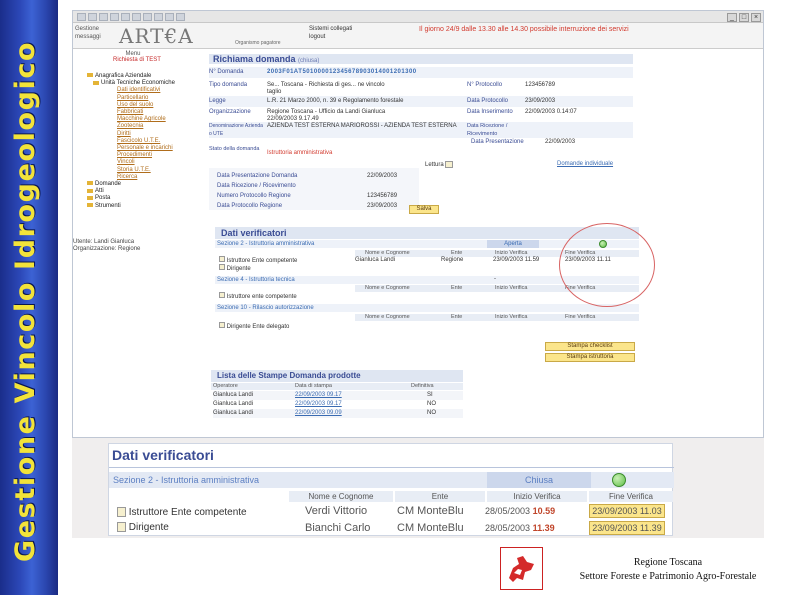 This screenshot has width=794, height=595. I want to click on nav-item: Domande, so click(145, 184).